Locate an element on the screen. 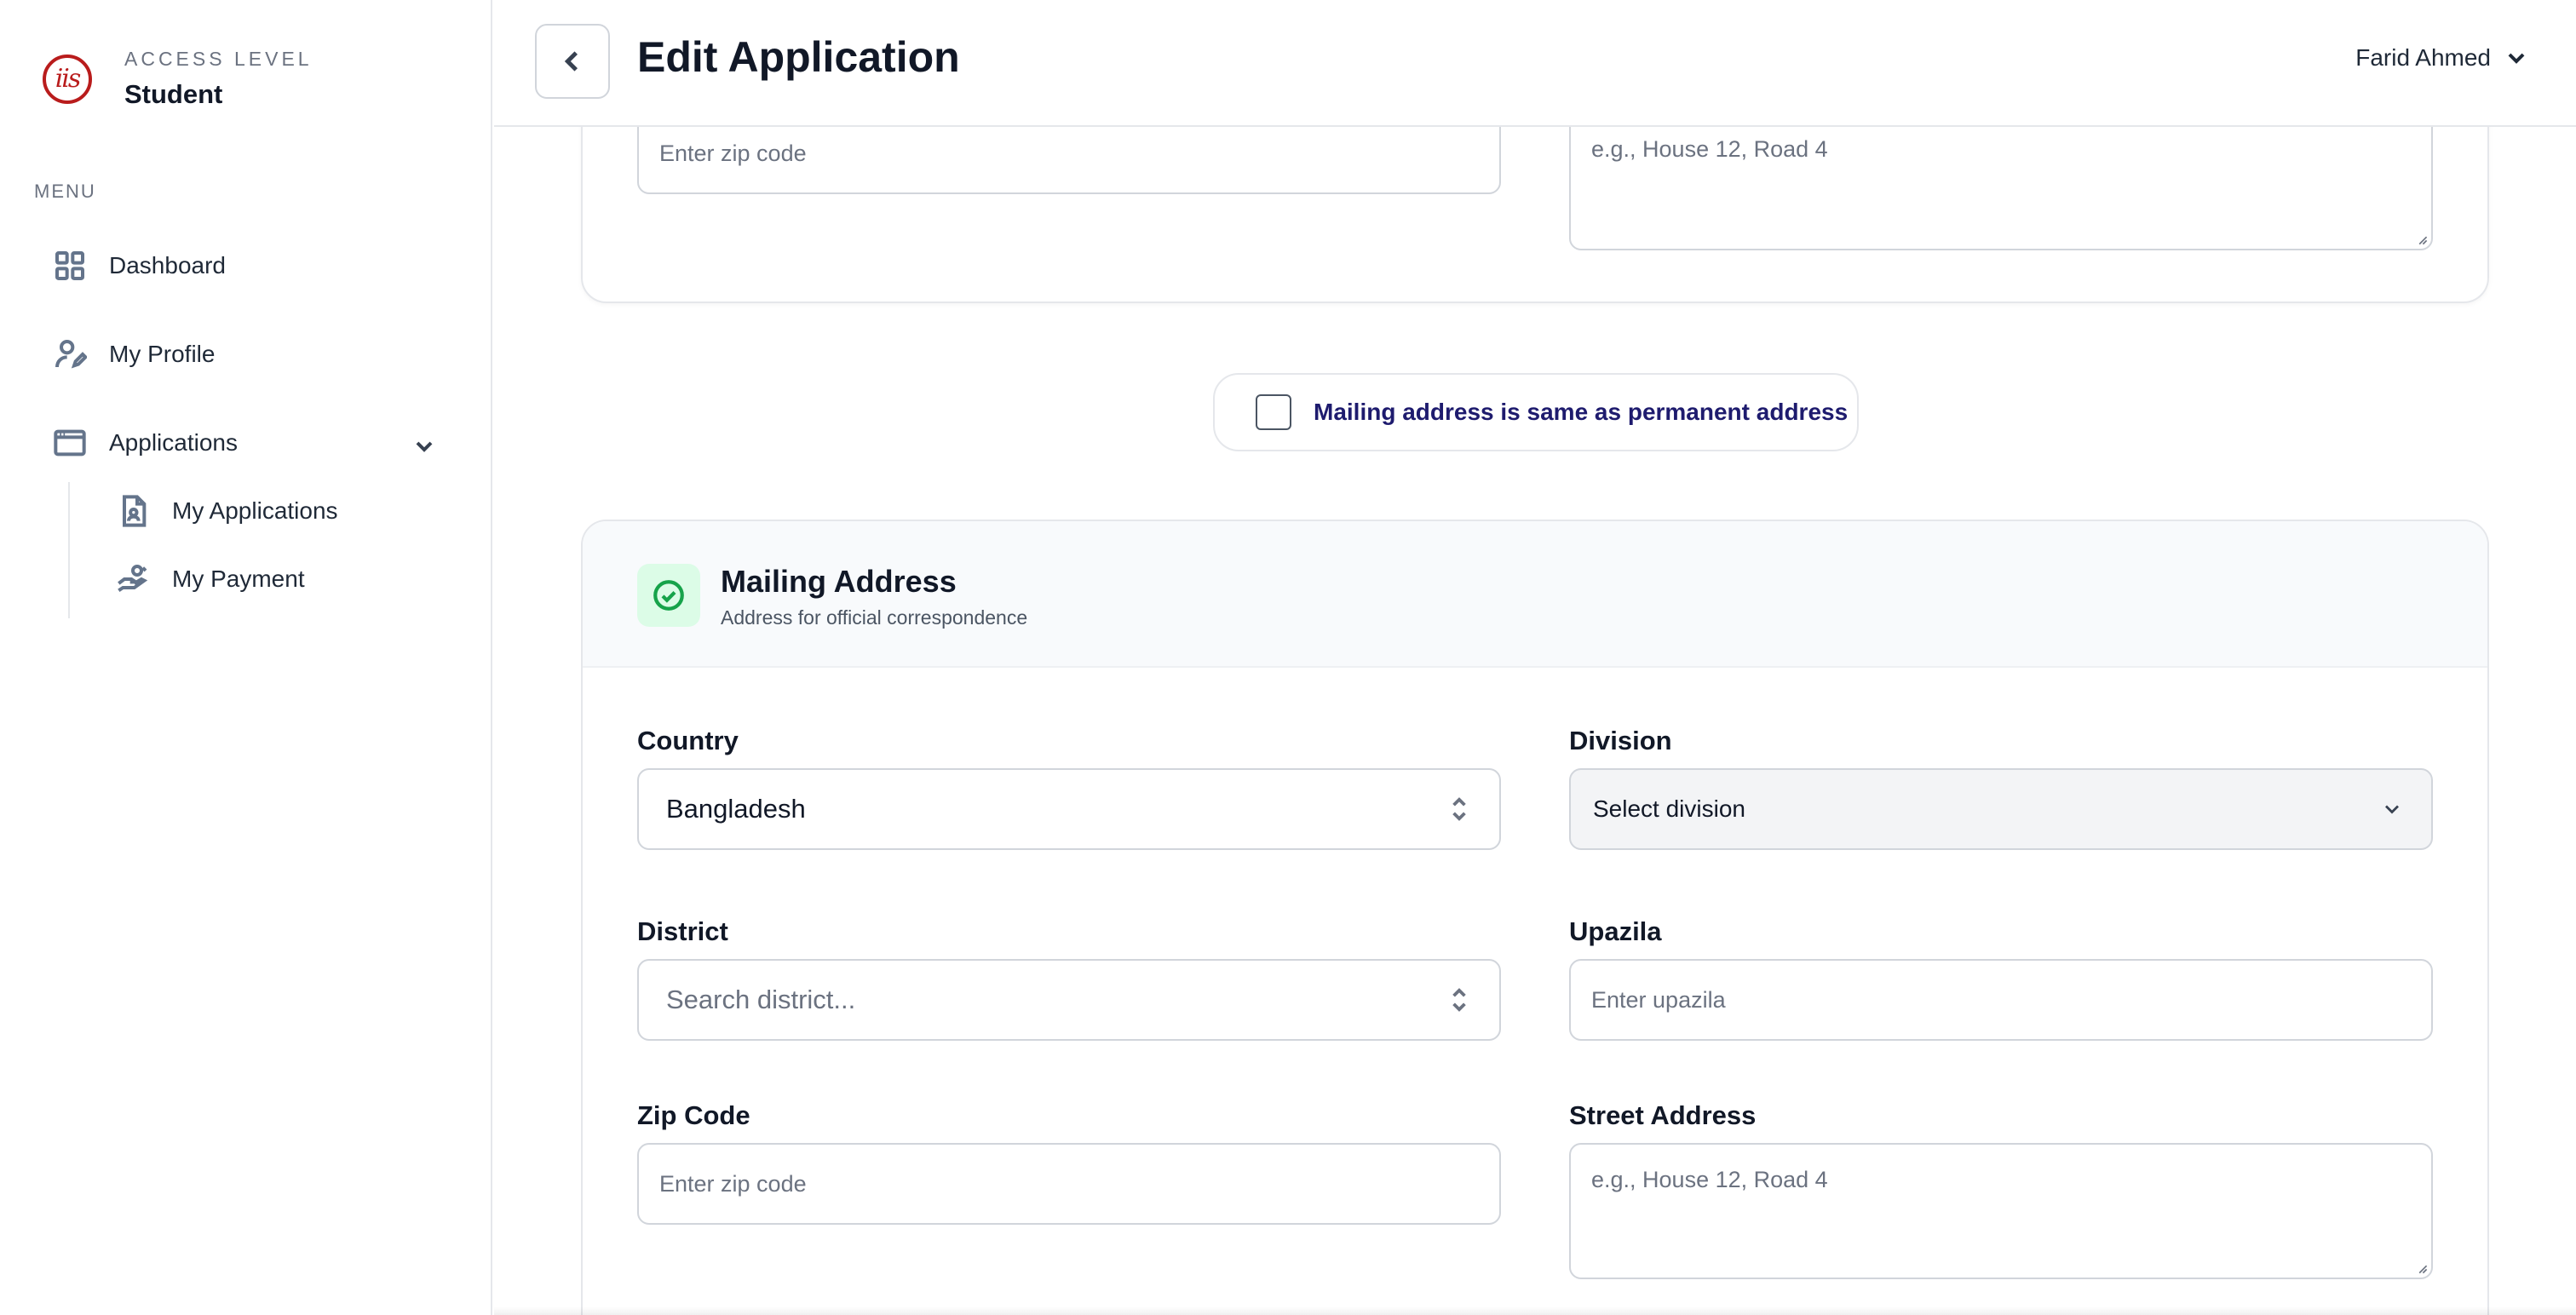 The image size is (2576, 1315). division-value: Select division is located at coordinates (1669, 808).